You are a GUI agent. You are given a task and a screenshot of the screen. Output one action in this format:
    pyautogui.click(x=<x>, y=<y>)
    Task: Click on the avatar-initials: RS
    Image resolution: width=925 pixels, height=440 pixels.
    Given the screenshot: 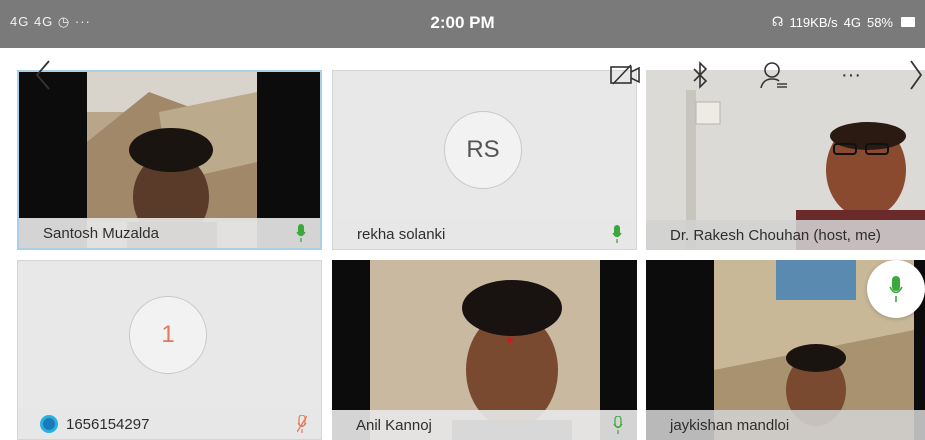 What is the action you would take?
    pyautogui.click(x=483, y=150)
    